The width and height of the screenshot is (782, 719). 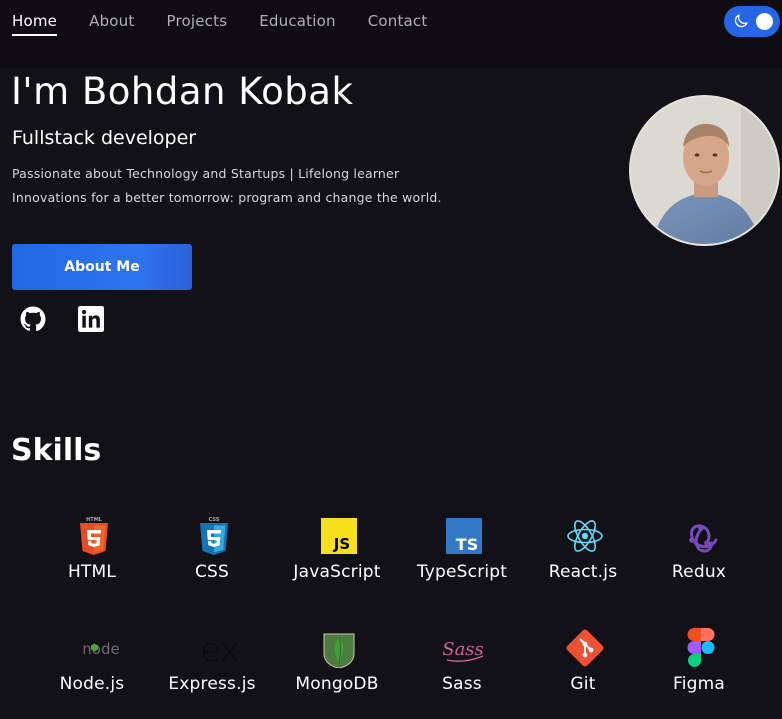 I want to click on skill-label: React.js, so click(x=583, y=572).